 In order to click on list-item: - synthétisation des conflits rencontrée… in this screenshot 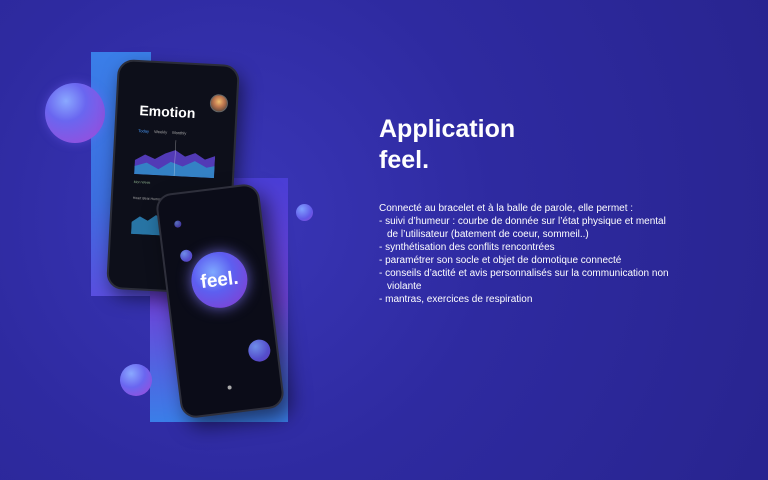, I will do `click(467, 247)`.